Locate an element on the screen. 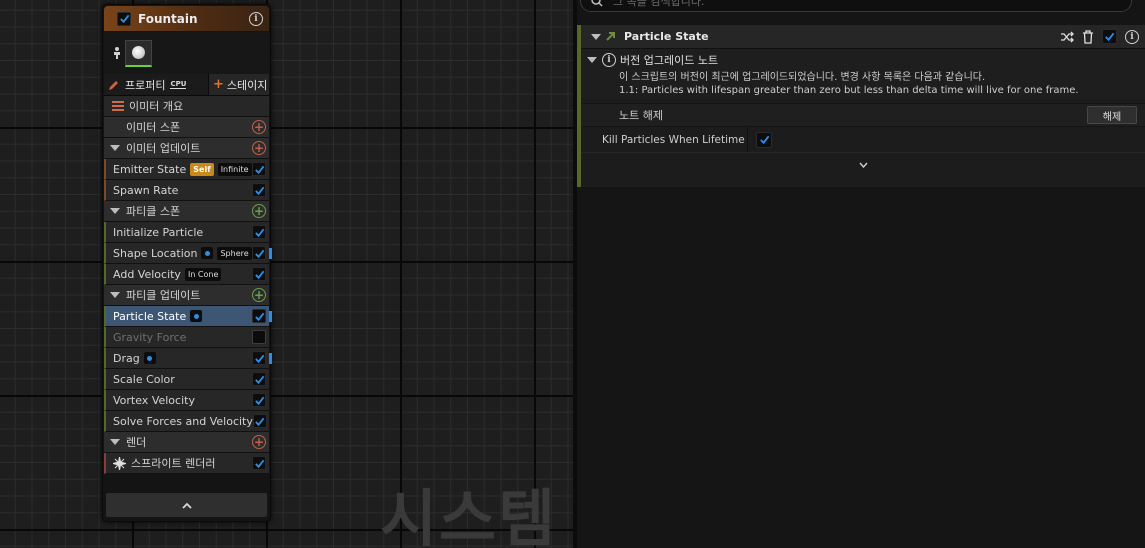 This screenshot has width=1145, height=548. arrow-icon is located at coordinates (610, 36).